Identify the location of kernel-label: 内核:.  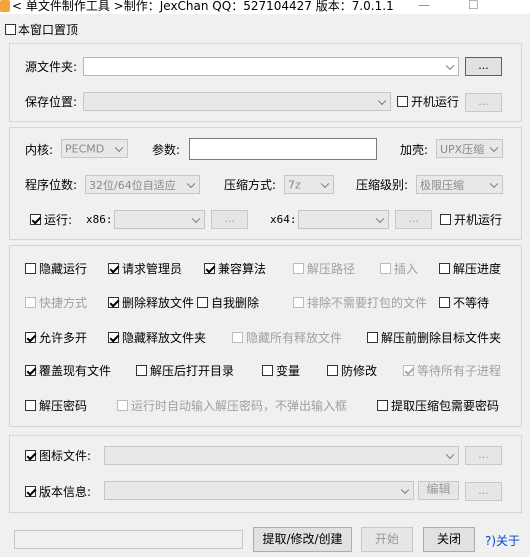
(39, 150).